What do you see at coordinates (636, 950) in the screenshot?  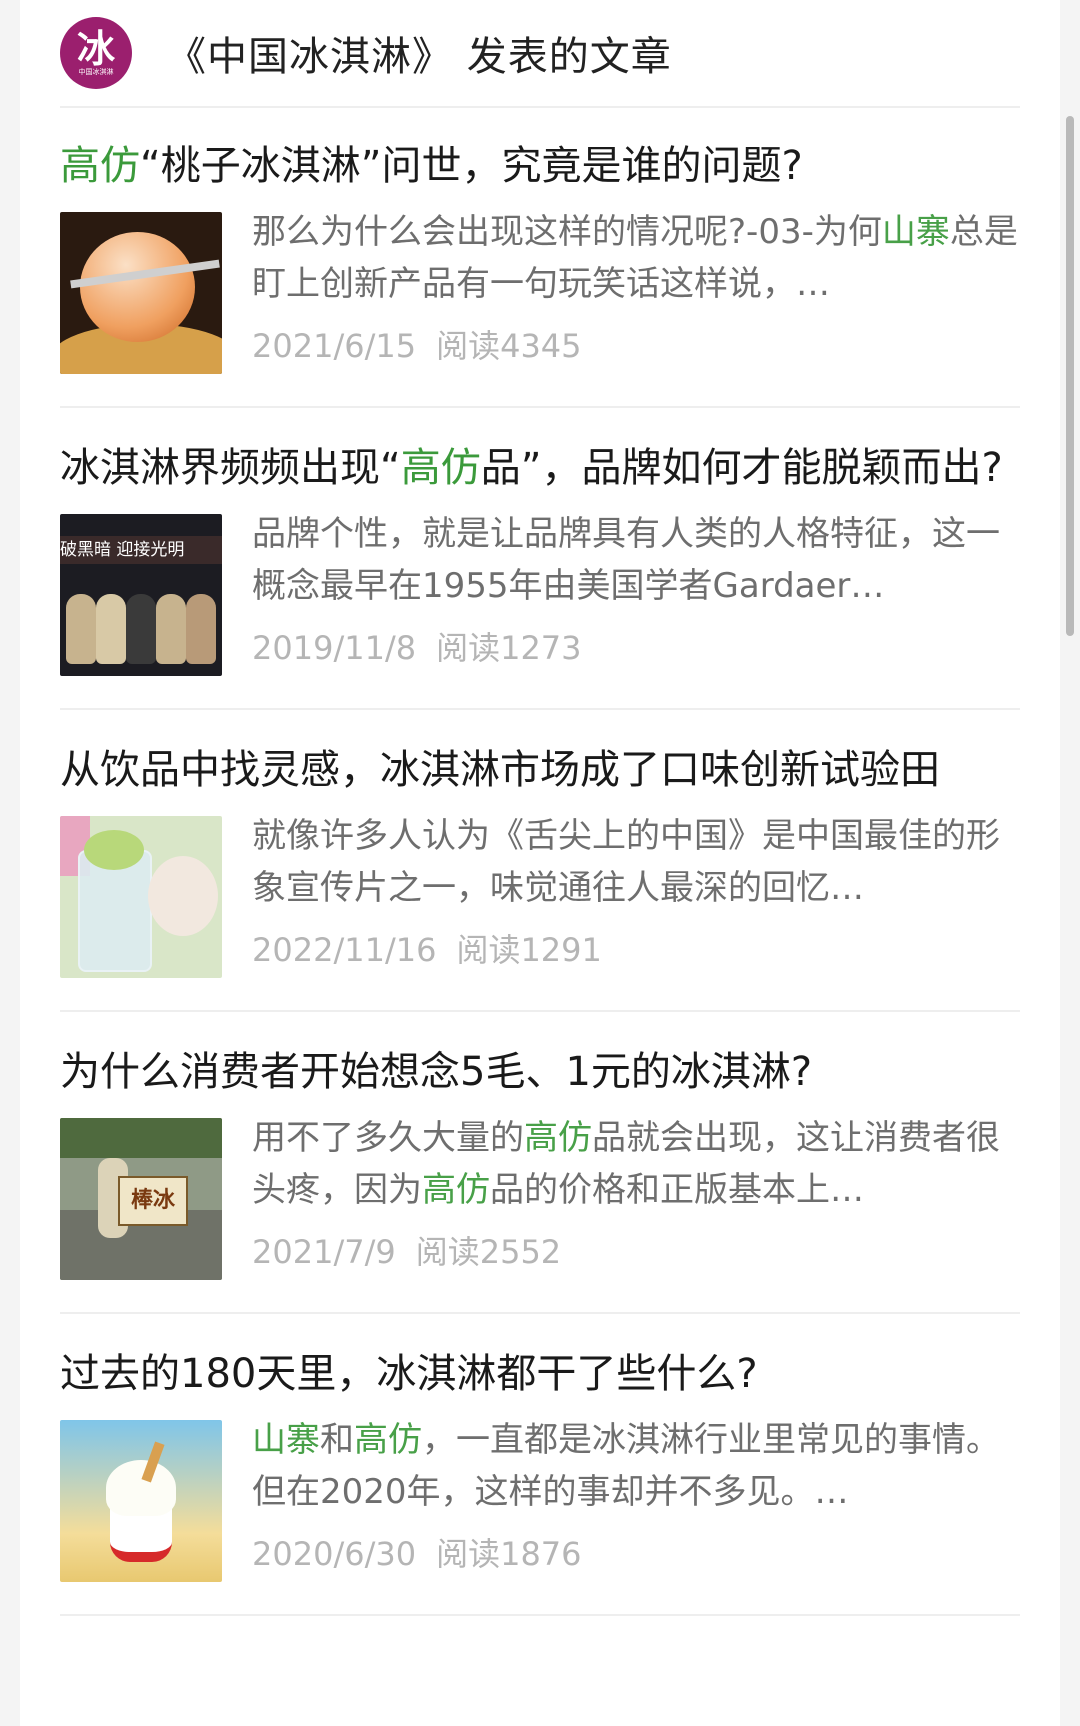 I see `article-stats: 2022/11/16 阅读1291` at bounding box center [636, 950].